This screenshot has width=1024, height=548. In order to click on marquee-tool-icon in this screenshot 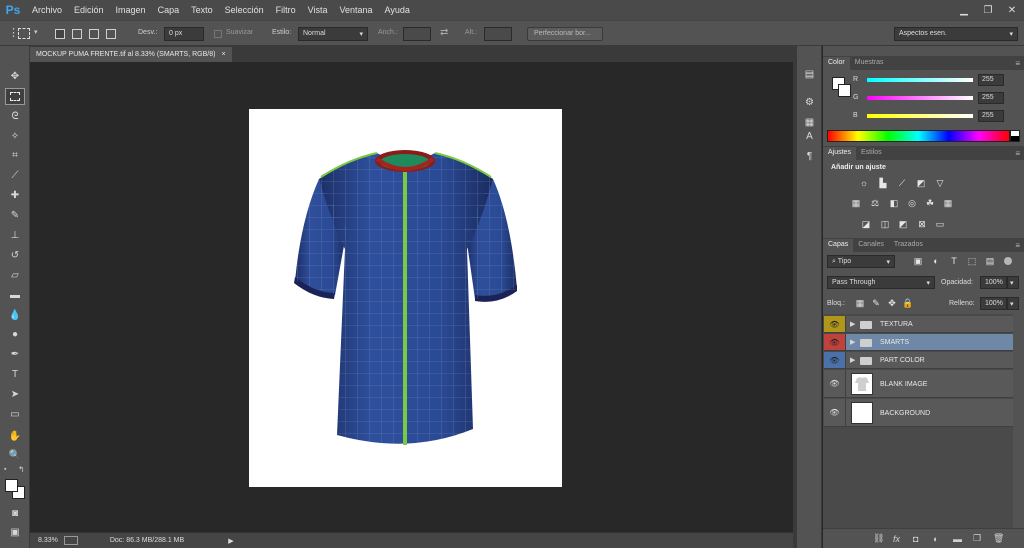, I will do `click(15, 96)`.